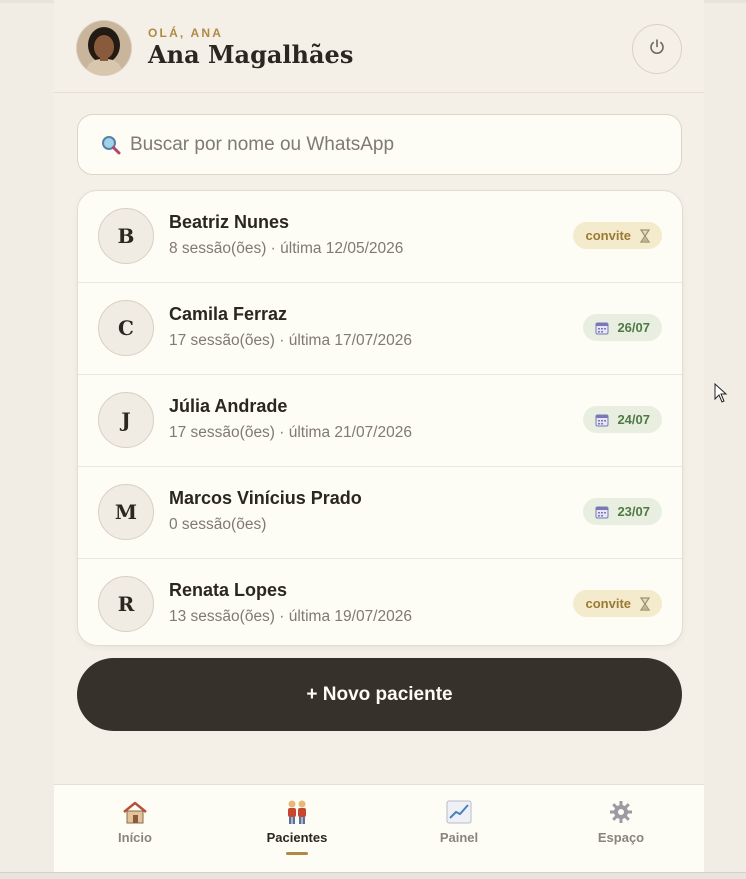  What do you see at coordinates (126, 604) in the screenshot?
I see `patient-initial: R` at bounding box center [126, 604].